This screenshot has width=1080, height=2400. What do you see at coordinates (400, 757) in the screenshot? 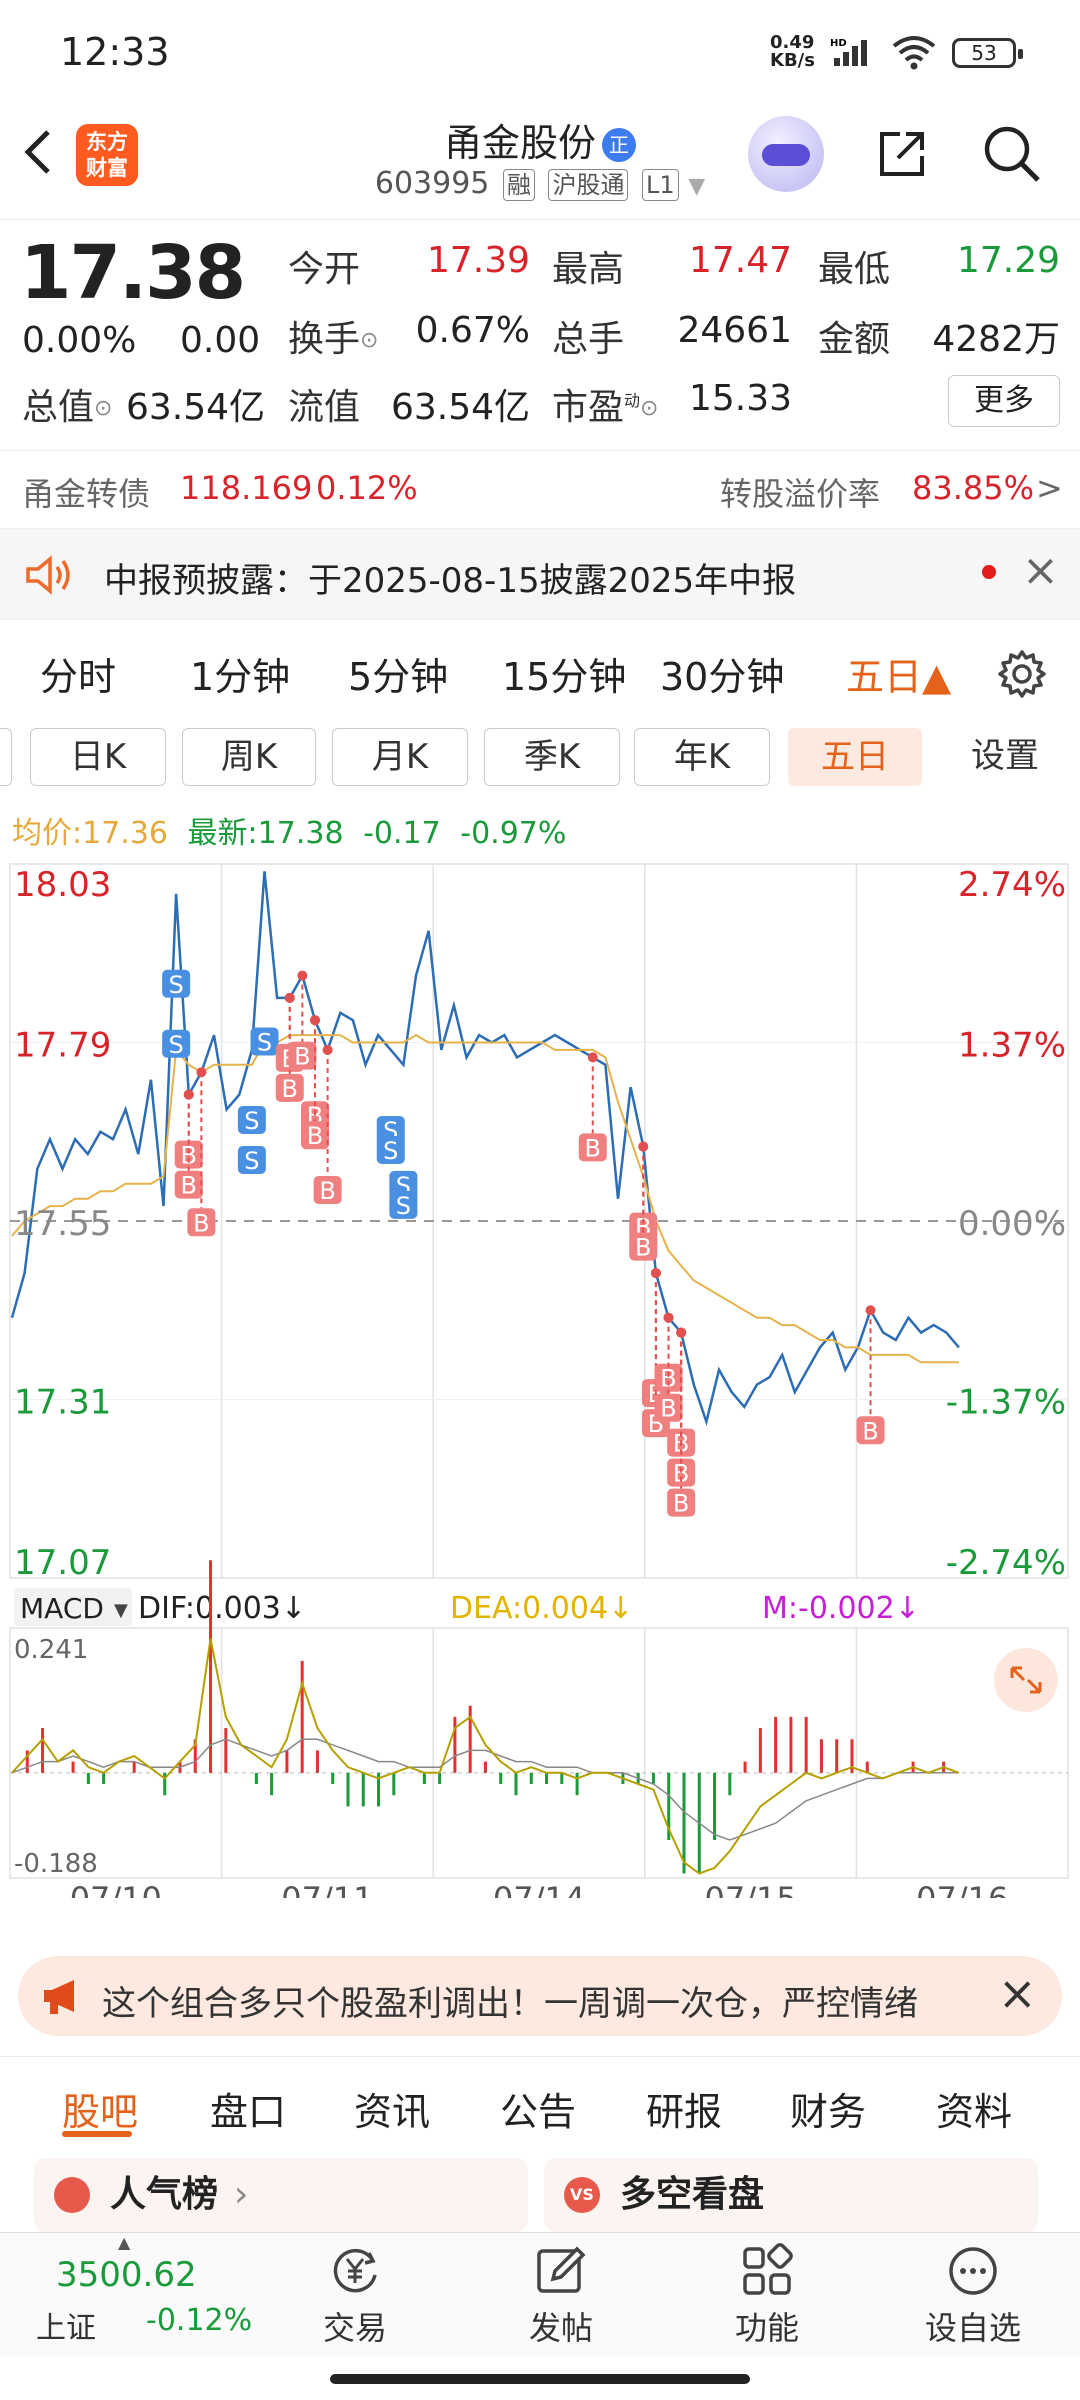
I see `ktab-month: 月K` at bounding box center [400, 757].